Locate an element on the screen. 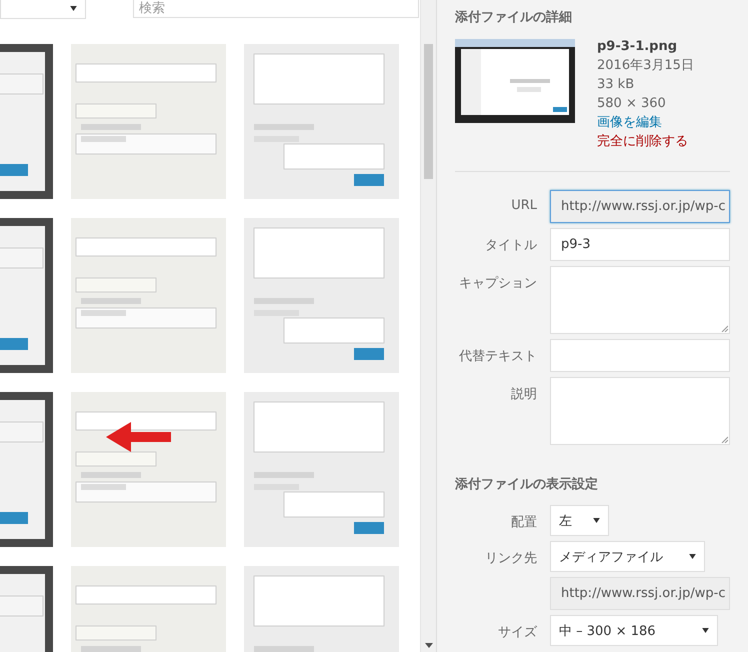  field-label: キャプション is located at coordinates (497, 283).